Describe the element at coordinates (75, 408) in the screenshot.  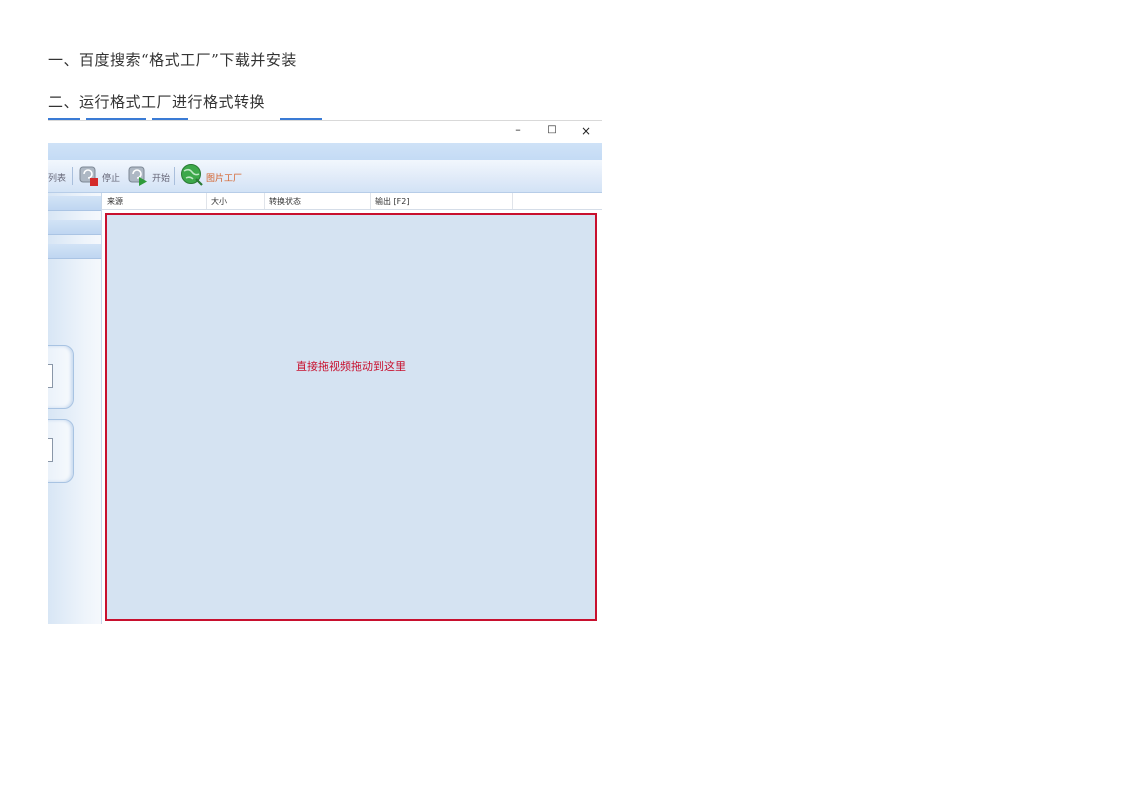
I see `sidebar` at that location.